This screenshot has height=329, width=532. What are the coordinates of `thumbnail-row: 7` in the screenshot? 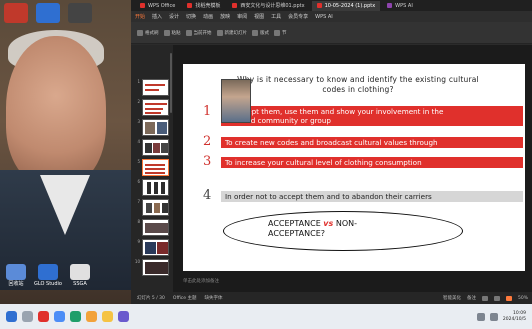 It's located at (151, 207).